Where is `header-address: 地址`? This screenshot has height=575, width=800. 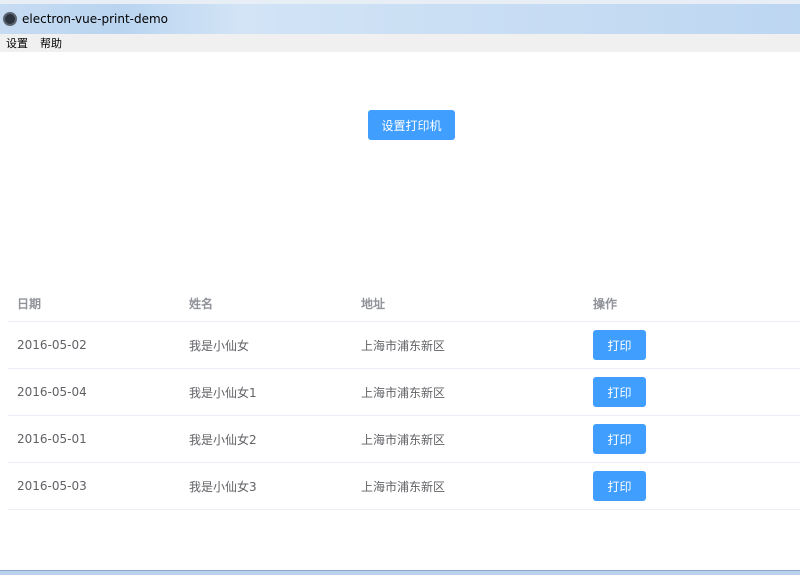 header-address: 地址 is located at coordinates (373, 303).